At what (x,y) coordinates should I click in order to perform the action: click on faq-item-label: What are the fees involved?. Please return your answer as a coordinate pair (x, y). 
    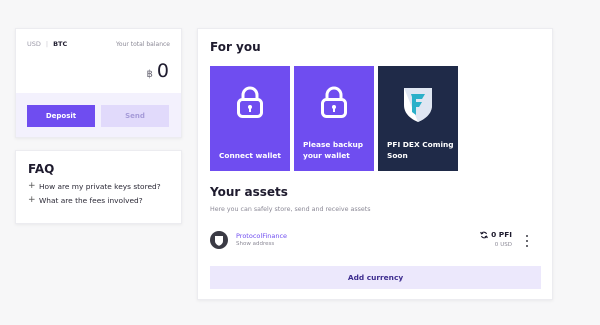
    Looking at the image, I should click on (91, 200).